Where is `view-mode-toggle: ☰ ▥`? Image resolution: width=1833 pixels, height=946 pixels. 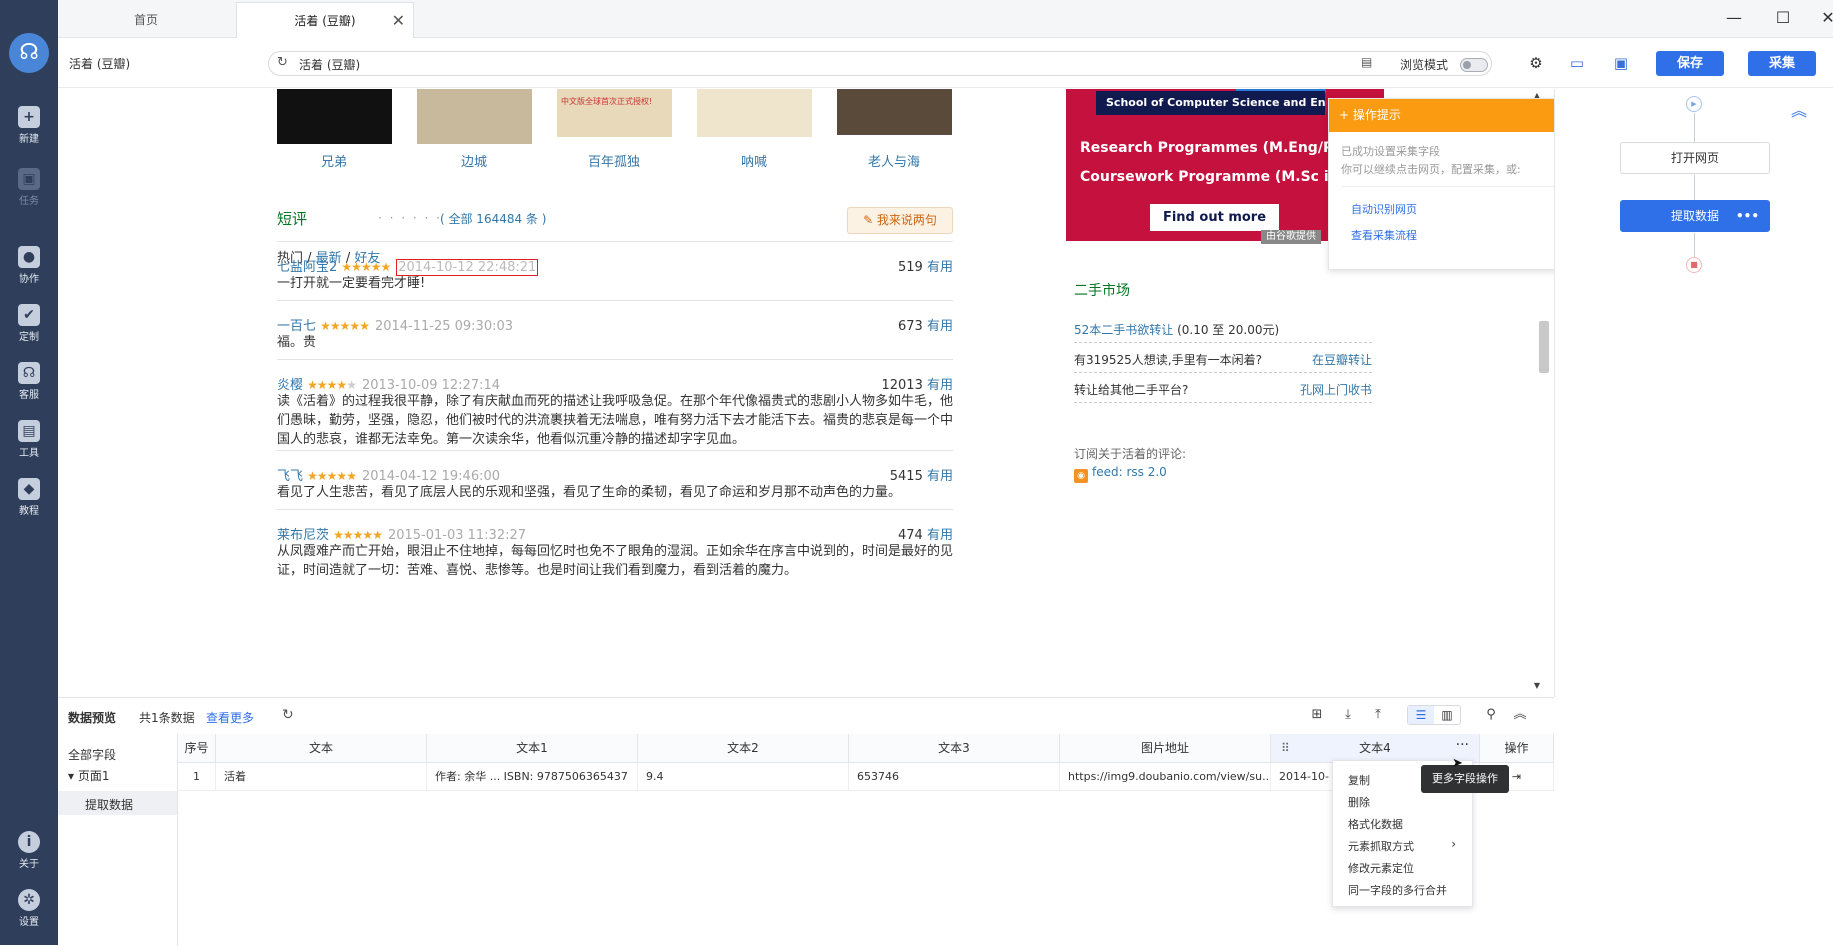 view-mode-toggle: ☰ ▥ is located at coordinates (1434, 715).